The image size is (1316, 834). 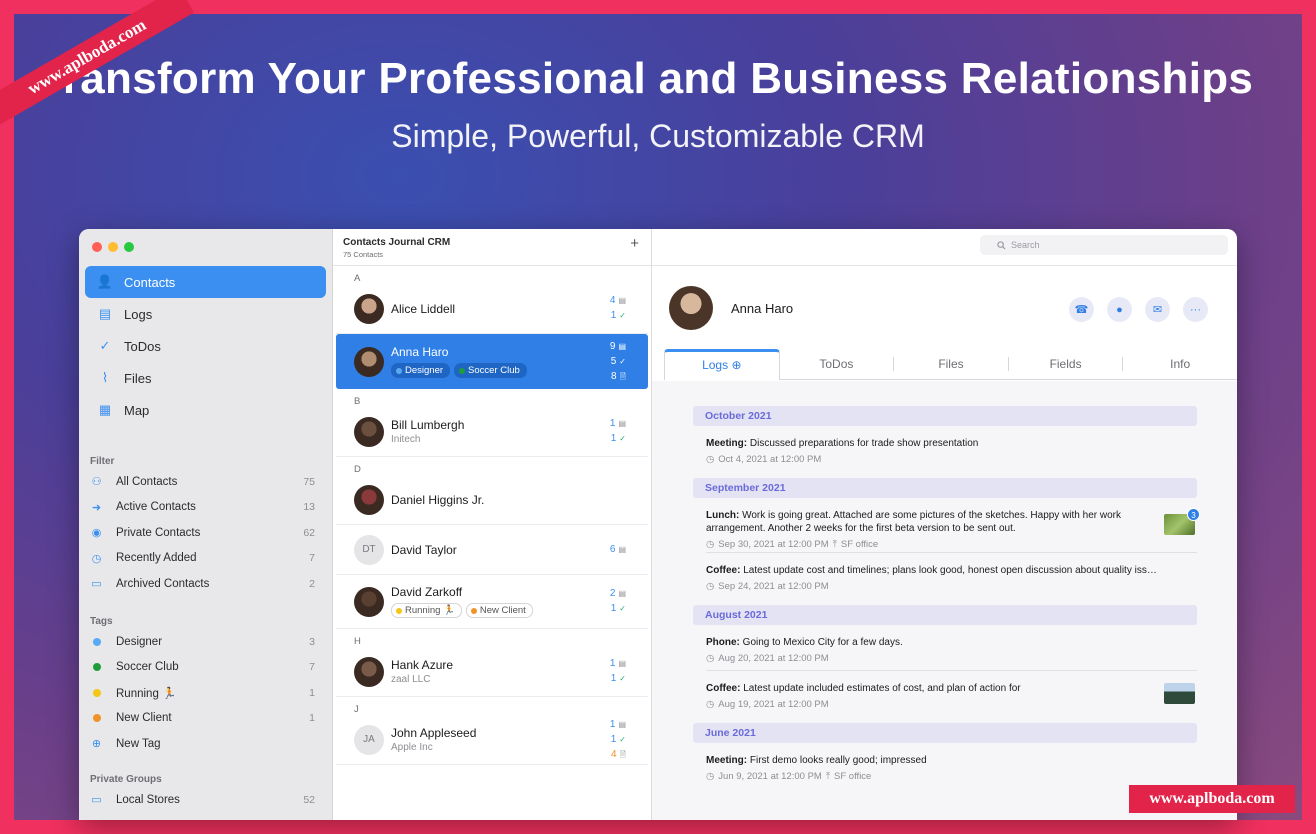 I want to click on month-header: August 2021, so click(x=945, y=615).